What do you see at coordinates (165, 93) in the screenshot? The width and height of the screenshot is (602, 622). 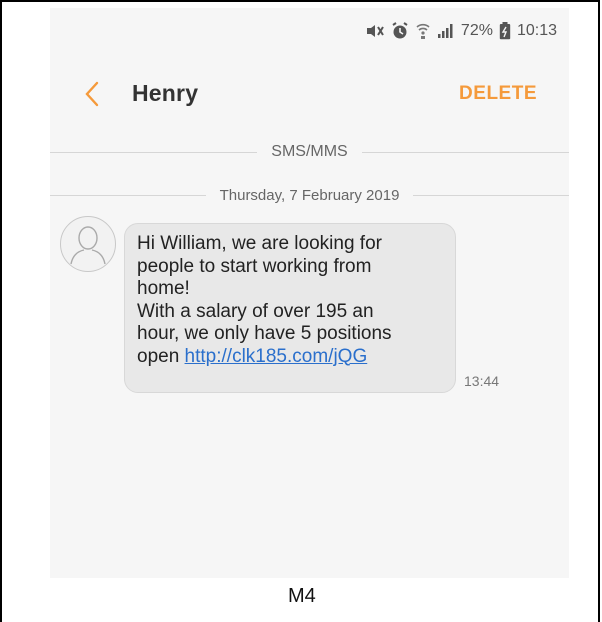 I see `contact-name: Henry` at bounding box center [165, 93].